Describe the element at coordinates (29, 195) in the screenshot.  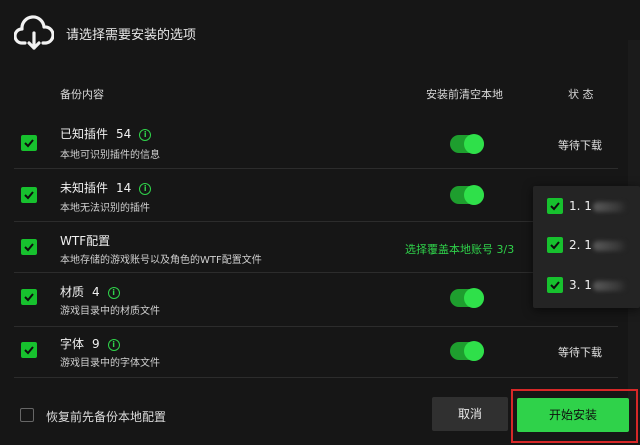
I see `unknown-plugins-checkbox` at that location.